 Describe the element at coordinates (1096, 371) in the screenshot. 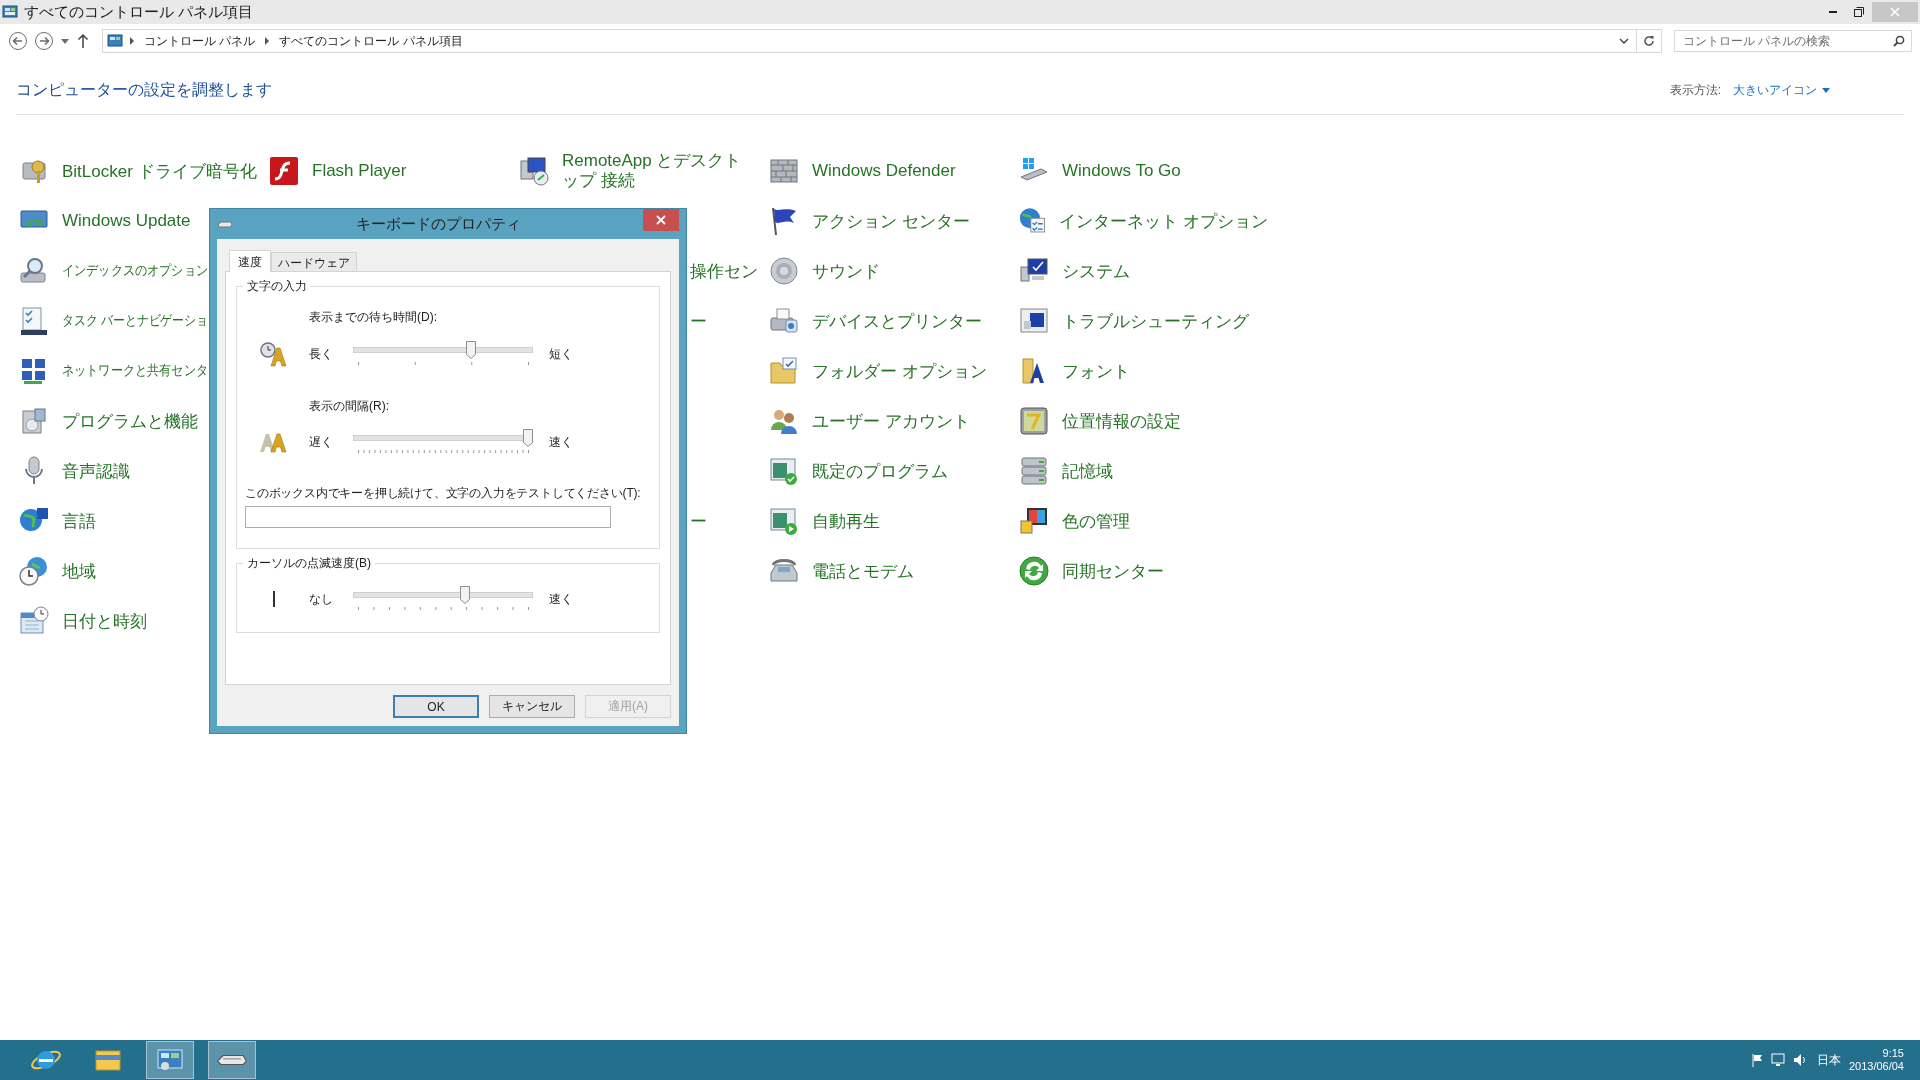

I see `control-panel-item: フォント` at that location.